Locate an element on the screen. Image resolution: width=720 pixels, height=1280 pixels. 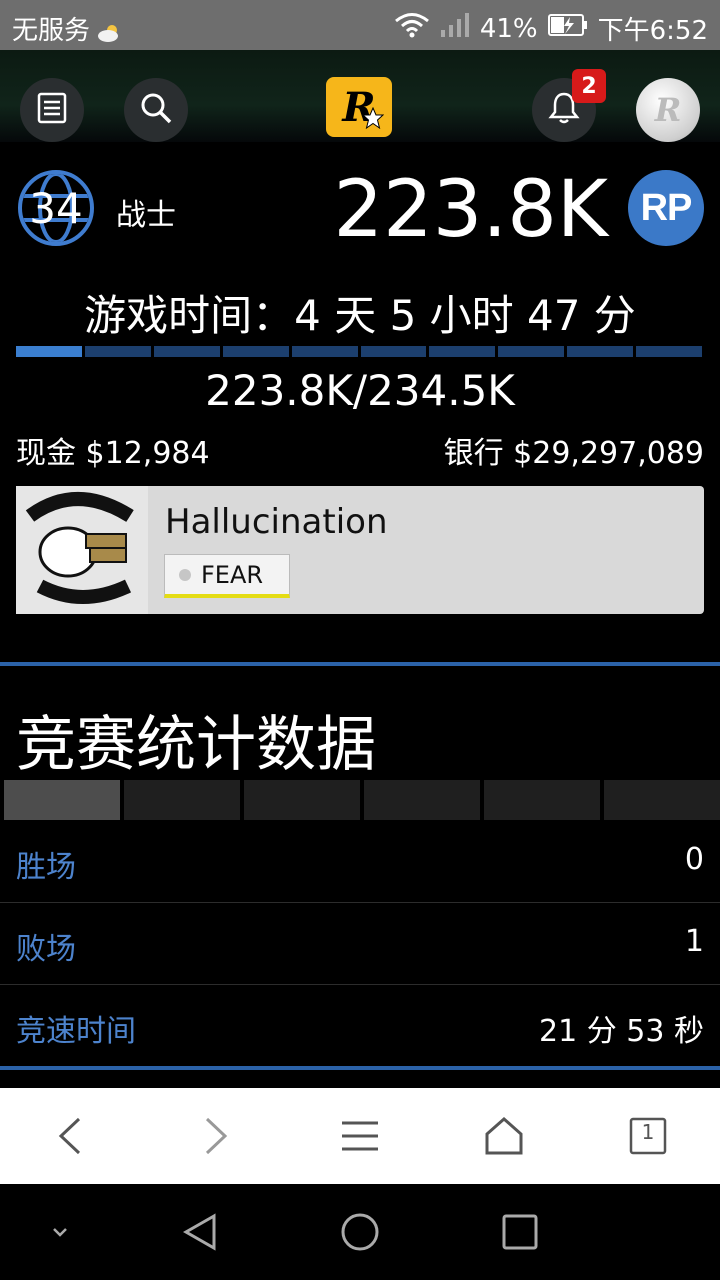
triangle-back-icon is located at coordinates (199, 1232).